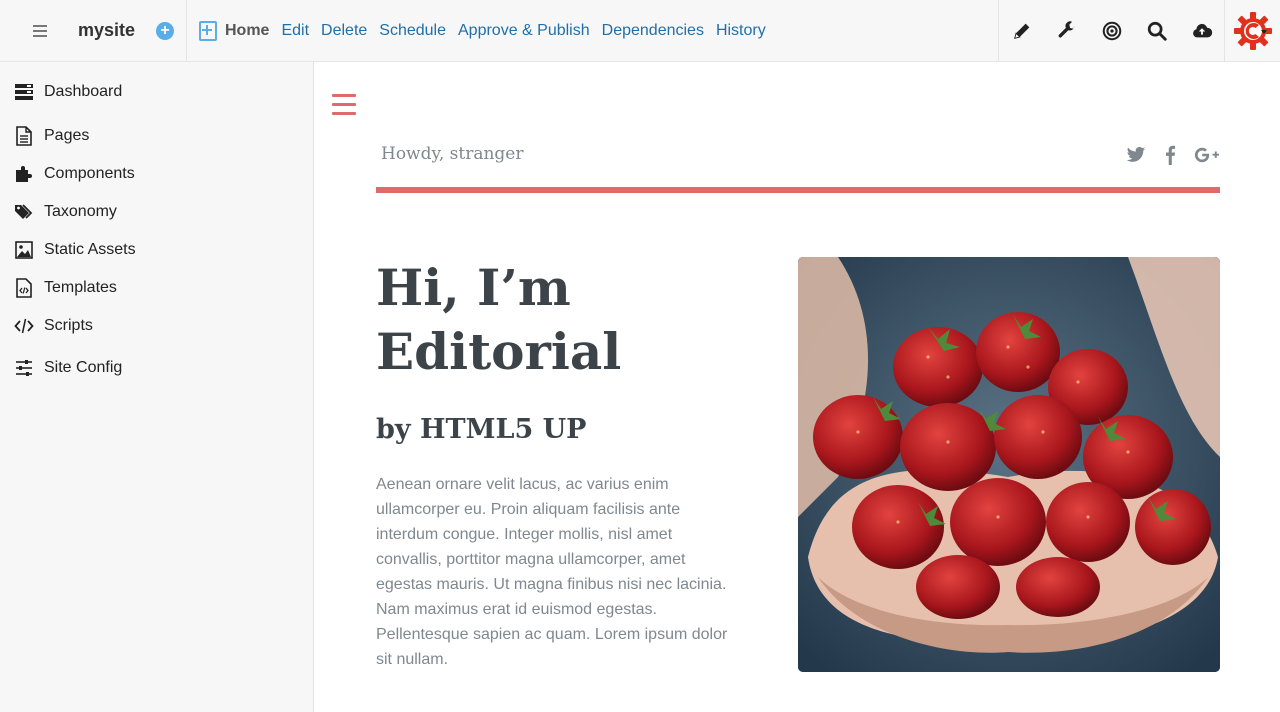 This screenshot has height=712, width=1280. What do you see at coordinates (24, 250) in the screenshot?
I see `image-icon` at bounding box center [24, 250].